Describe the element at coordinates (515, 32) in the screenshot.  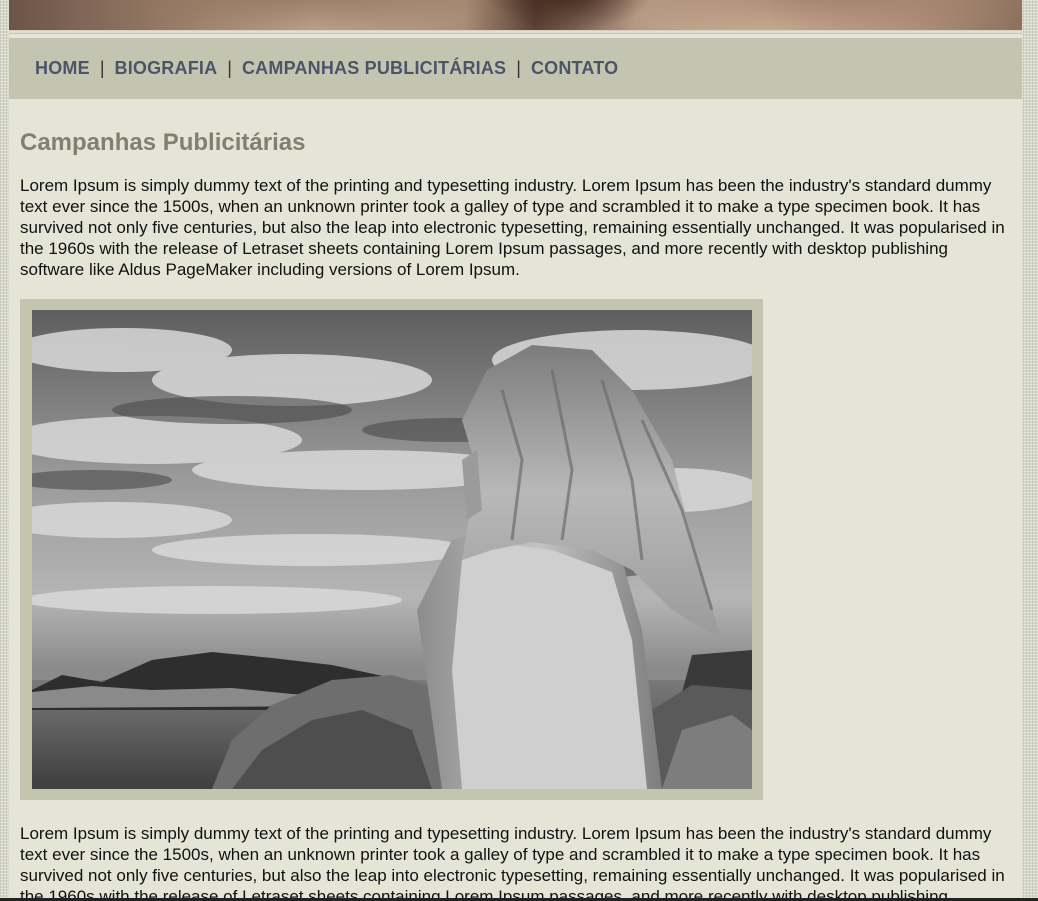
I see `header-banner-edge` at that location.